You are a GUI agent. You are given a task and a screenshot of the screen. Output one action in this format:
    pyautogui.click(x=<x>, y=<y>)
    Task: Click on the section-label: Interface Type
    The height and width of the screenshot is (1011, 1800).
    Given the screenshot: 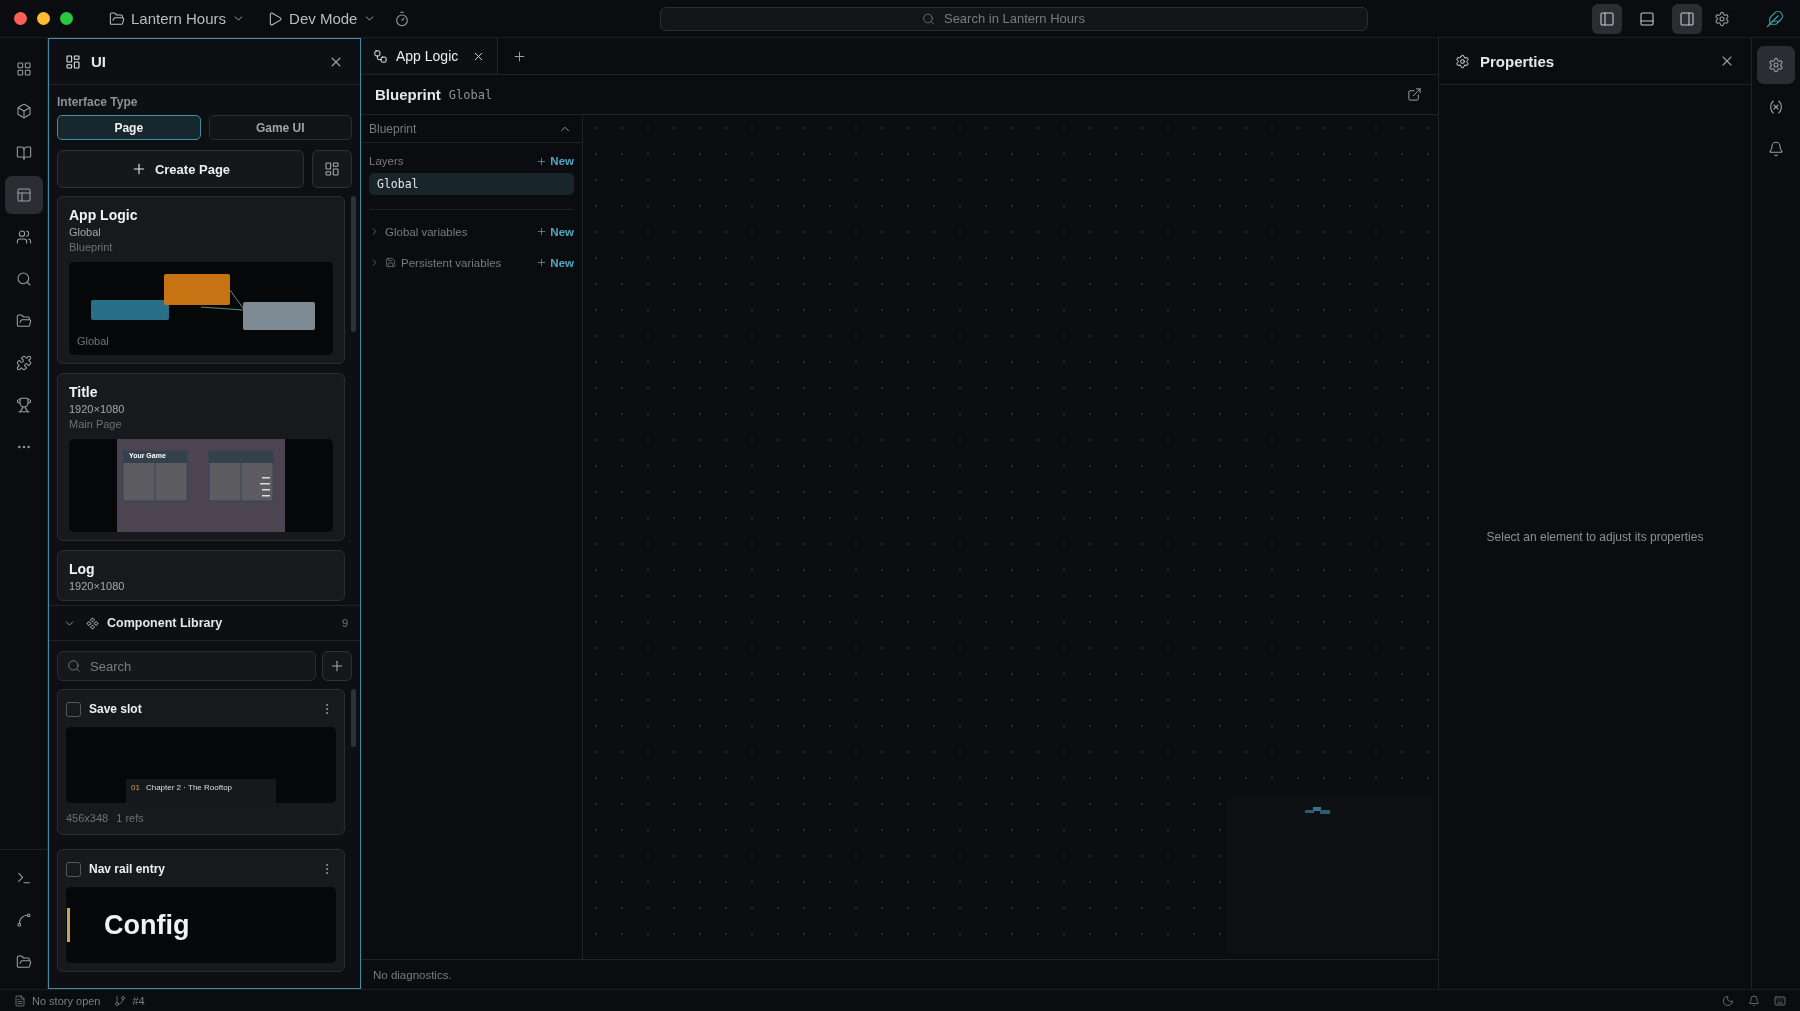 What is the action you would take?
    pyautogui.click(x=97, y=102)
    